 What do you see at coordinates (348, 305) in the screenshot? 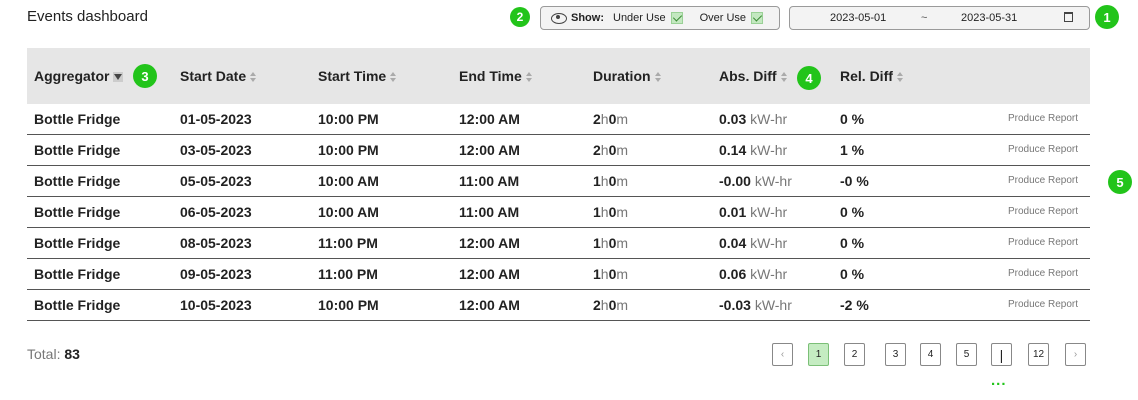
I see `cell-start-time: 10:00 PM` at bounding box center [348, 305].